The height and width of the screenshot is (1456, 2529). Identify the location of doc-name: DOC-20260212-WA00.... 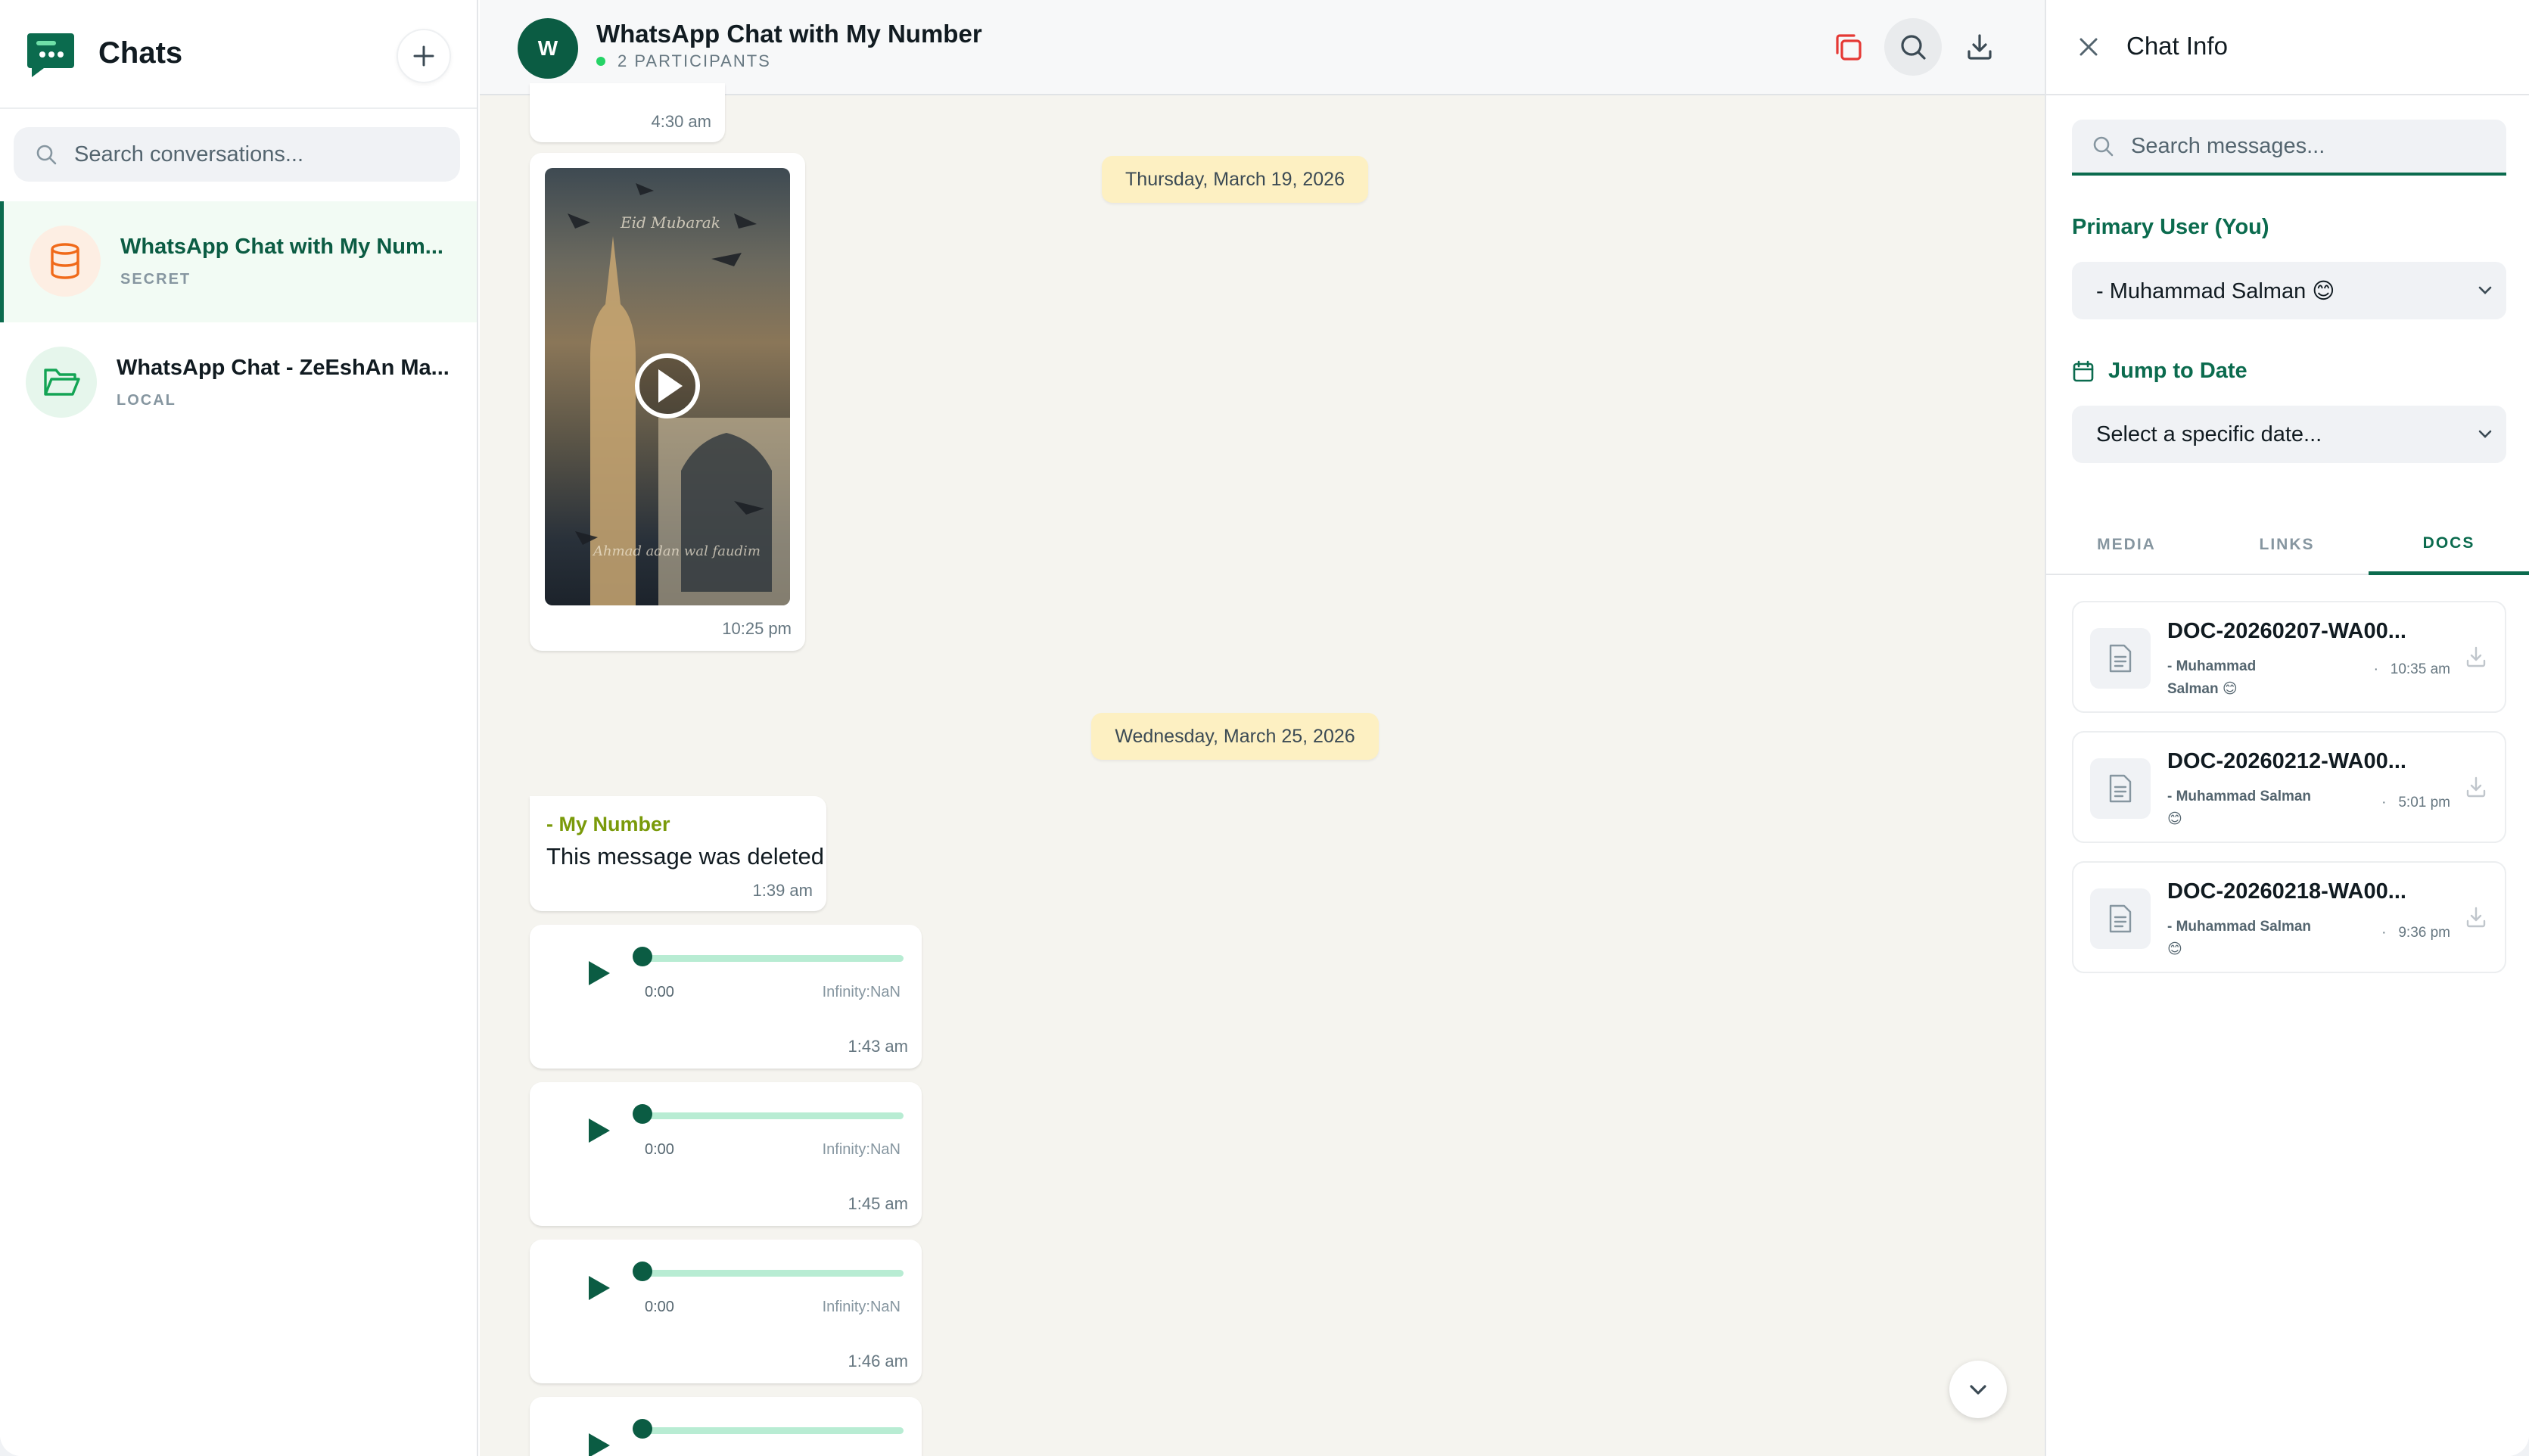
(2286, 761).